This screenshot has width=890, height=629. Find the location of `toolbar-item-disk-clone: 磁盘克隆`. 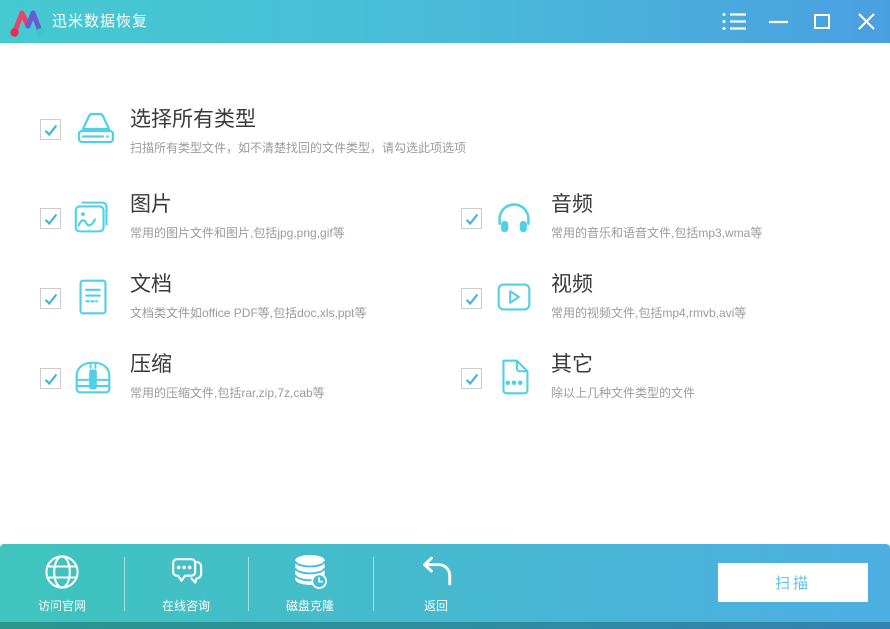

toolbar-item-disk-clone: 磁盘克隆 is located at coordinates (310, 583).